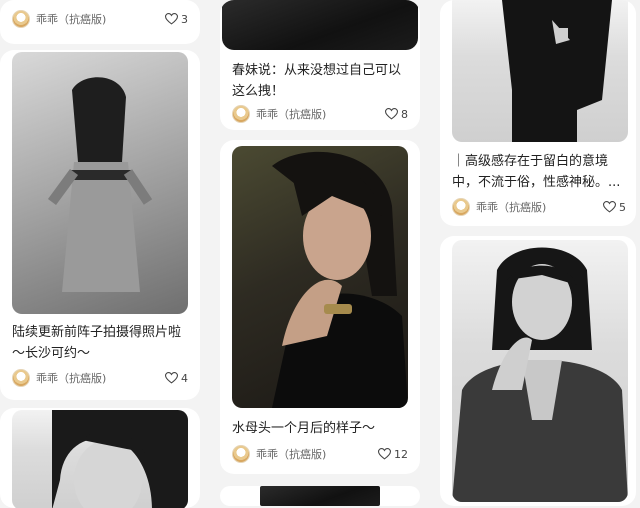  I want to click on feed-card-7: ｜高级感存在于留白的意境中，不流于俗，性感神秘。... 乖乖（抗癌版) 5, so click(538, 113).